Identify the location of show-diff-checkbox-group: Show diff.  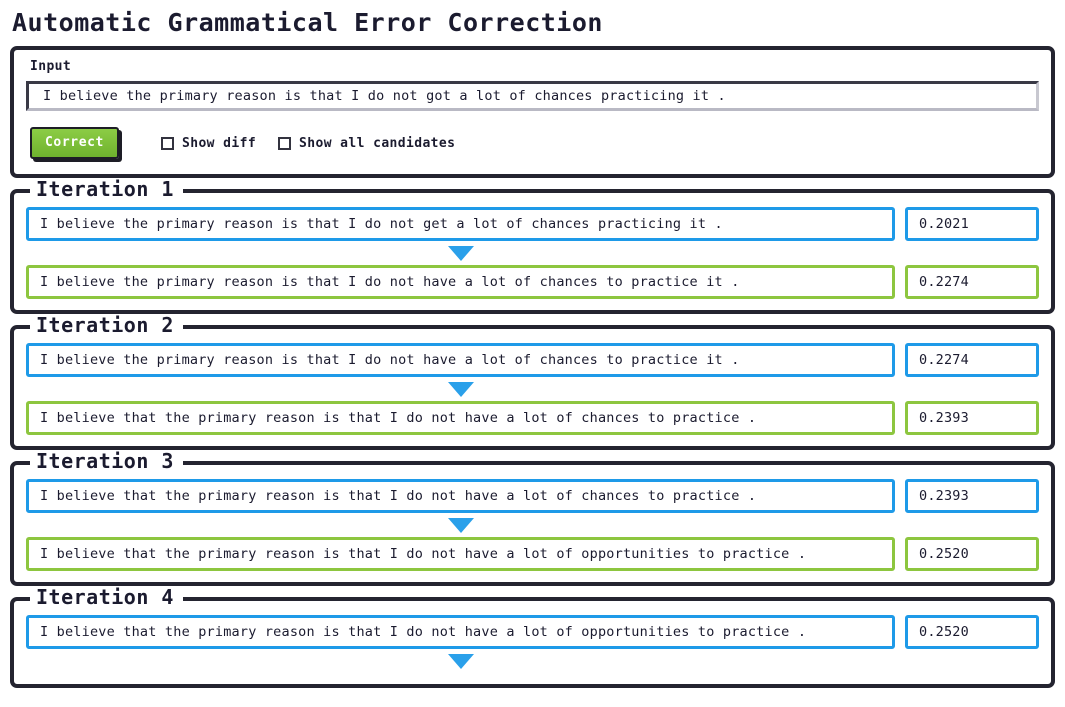
(208, 143).